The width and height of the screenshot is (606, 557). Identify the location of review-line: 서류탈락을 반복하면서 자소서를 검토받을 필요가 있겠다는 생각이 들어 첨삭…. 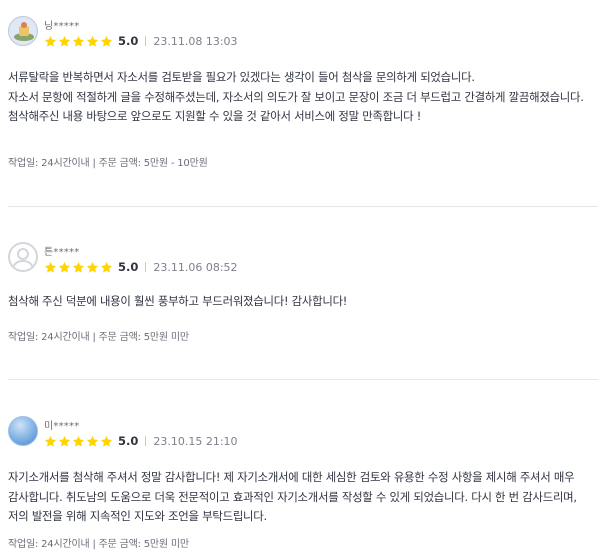
(241, 77).